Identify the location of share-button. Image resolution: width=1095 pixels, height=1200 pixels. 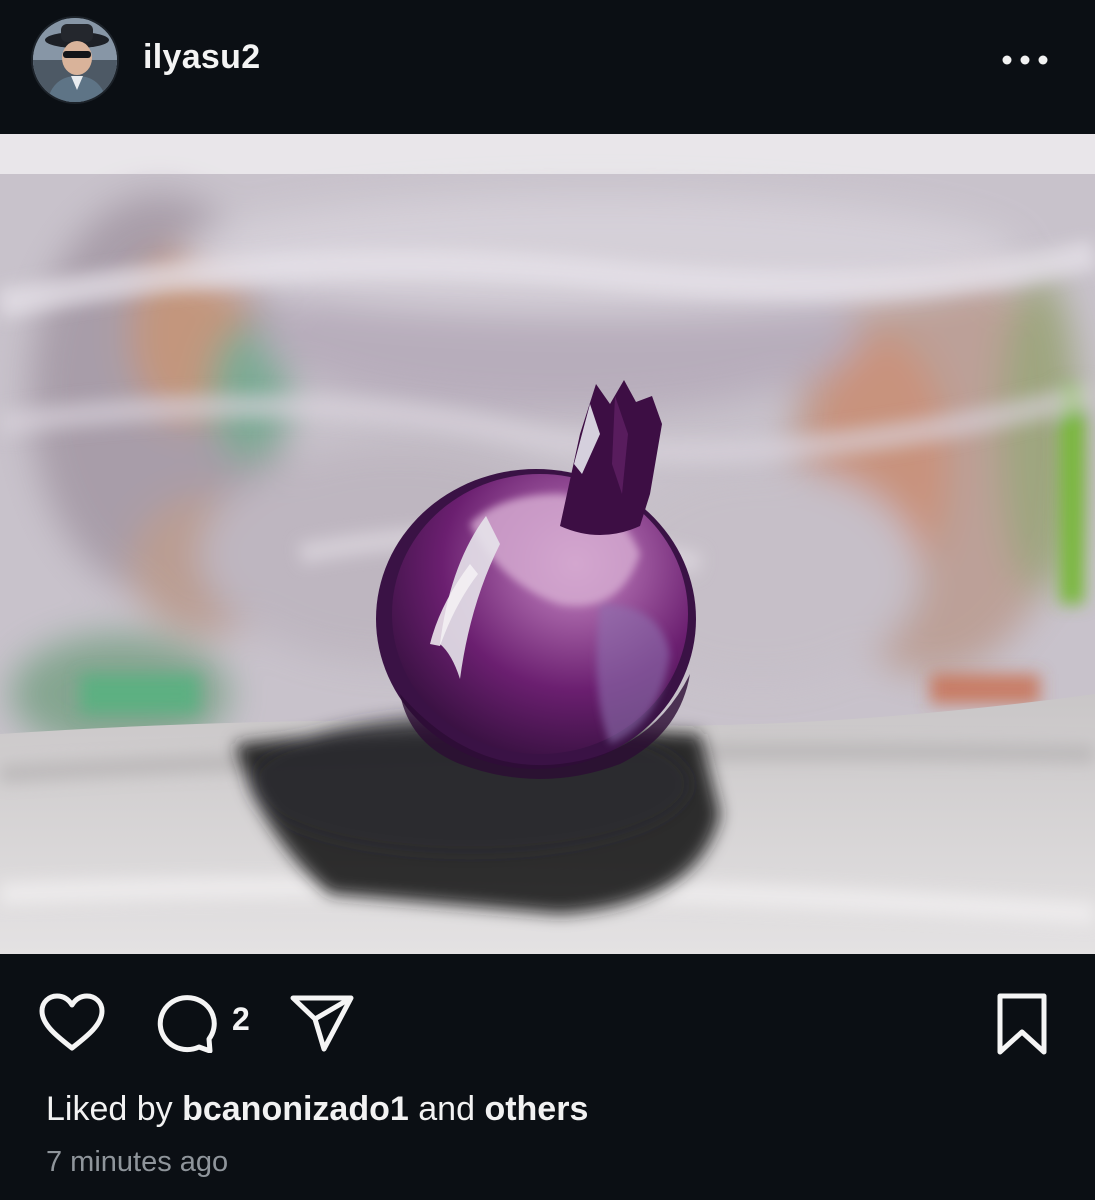
(322, 1022).